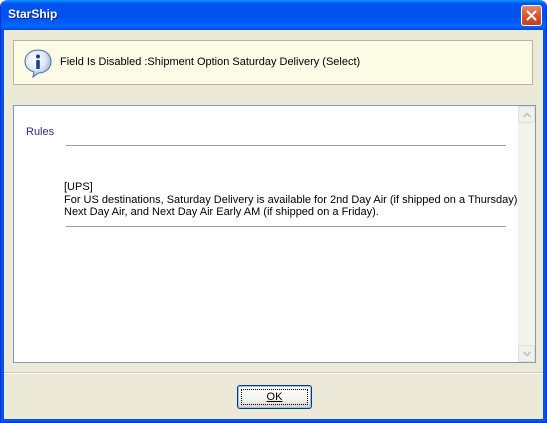 This screenshot has width=547, height=423. What do you see at coordinates (286, 226) in the screenshot?
I see `rules-separator-bottom` at bounding box center [286, 226].